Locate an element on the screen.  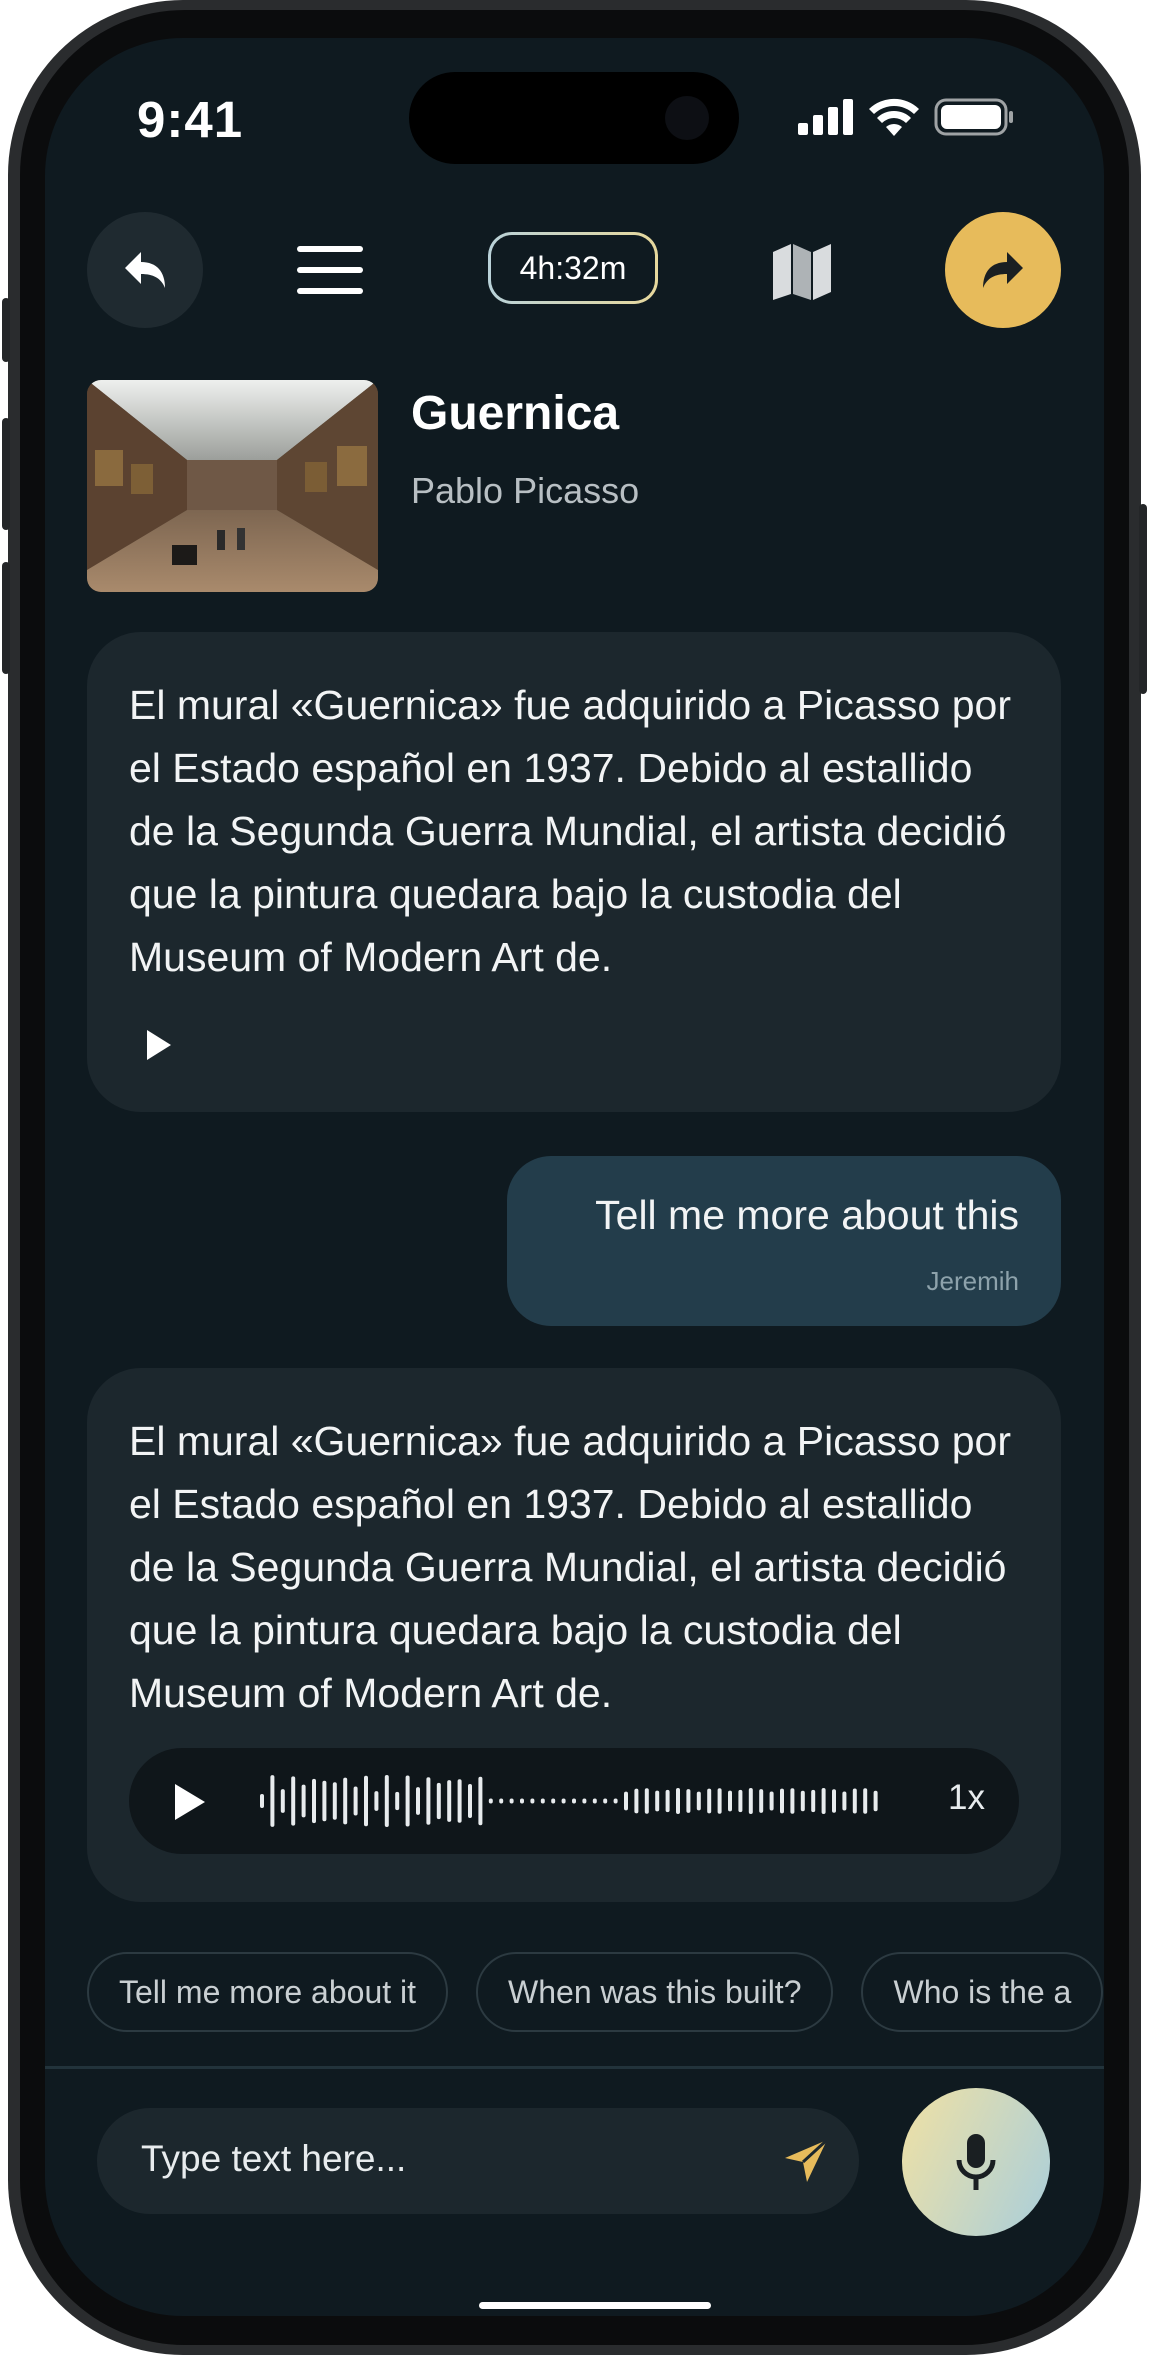
gallery-image is located at coordinates (232, 486).